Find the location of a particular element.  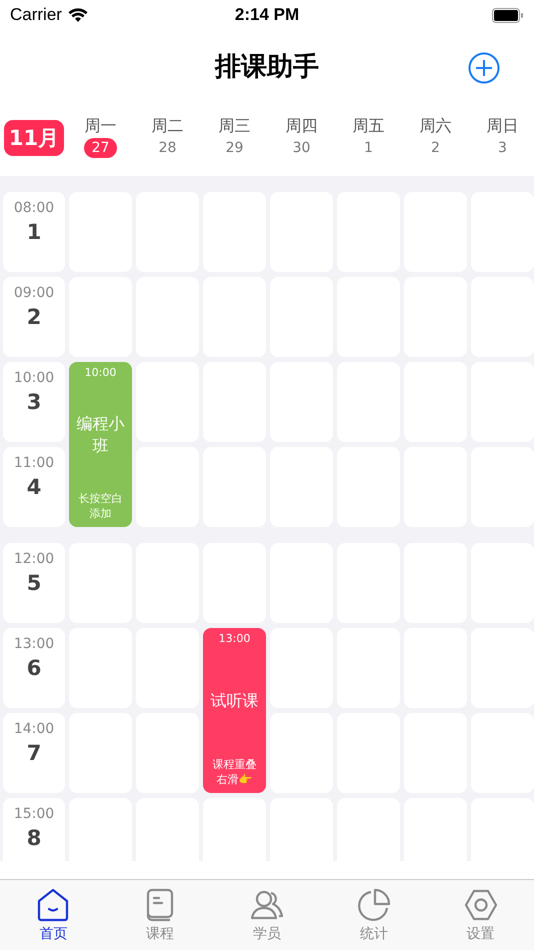

period-number: 3 is located at coordinates (34, 402).